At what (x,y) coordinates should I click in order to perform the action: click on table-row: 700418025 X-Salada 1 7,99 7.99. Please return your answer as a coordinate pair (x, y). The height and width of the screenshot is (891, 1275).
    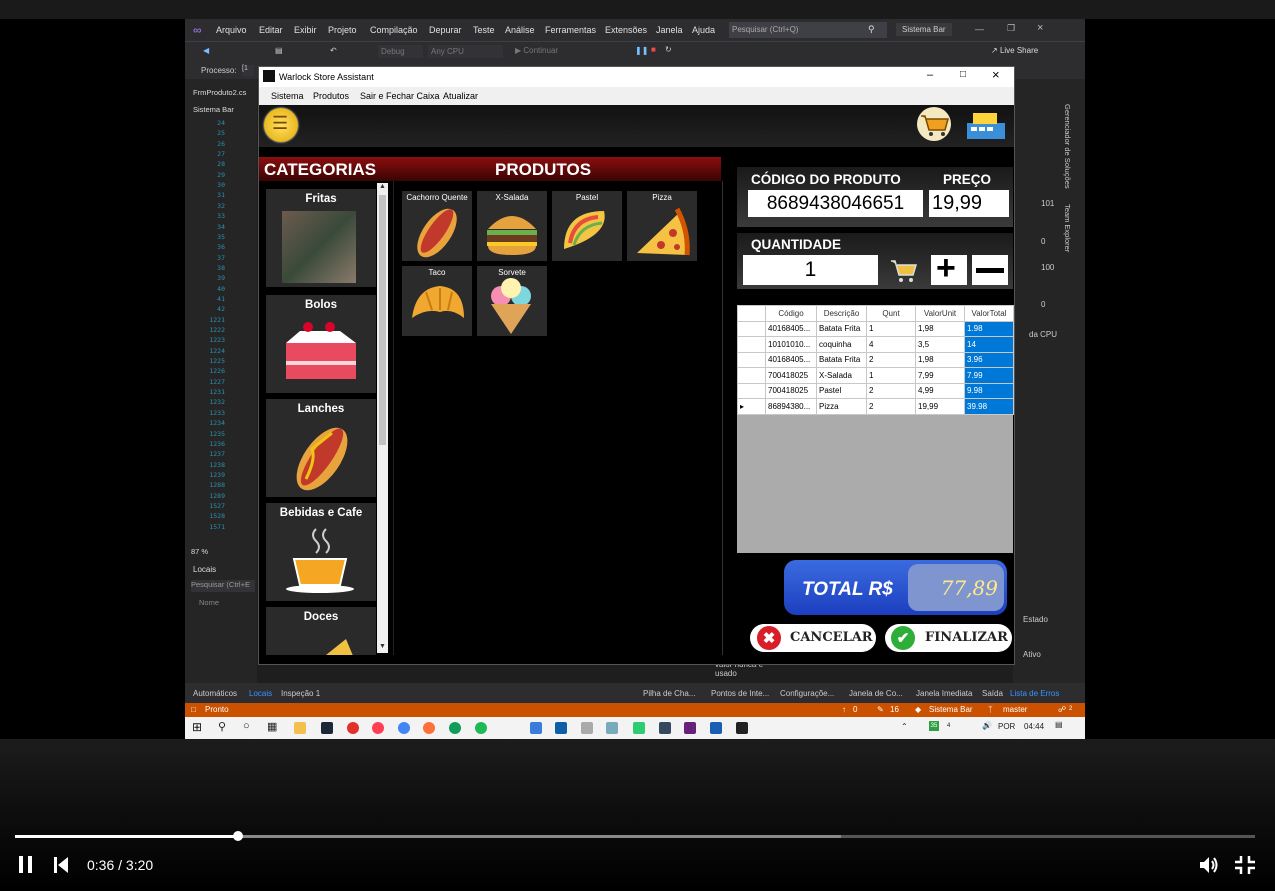
    Looking at the image, I should click on (875, 375).